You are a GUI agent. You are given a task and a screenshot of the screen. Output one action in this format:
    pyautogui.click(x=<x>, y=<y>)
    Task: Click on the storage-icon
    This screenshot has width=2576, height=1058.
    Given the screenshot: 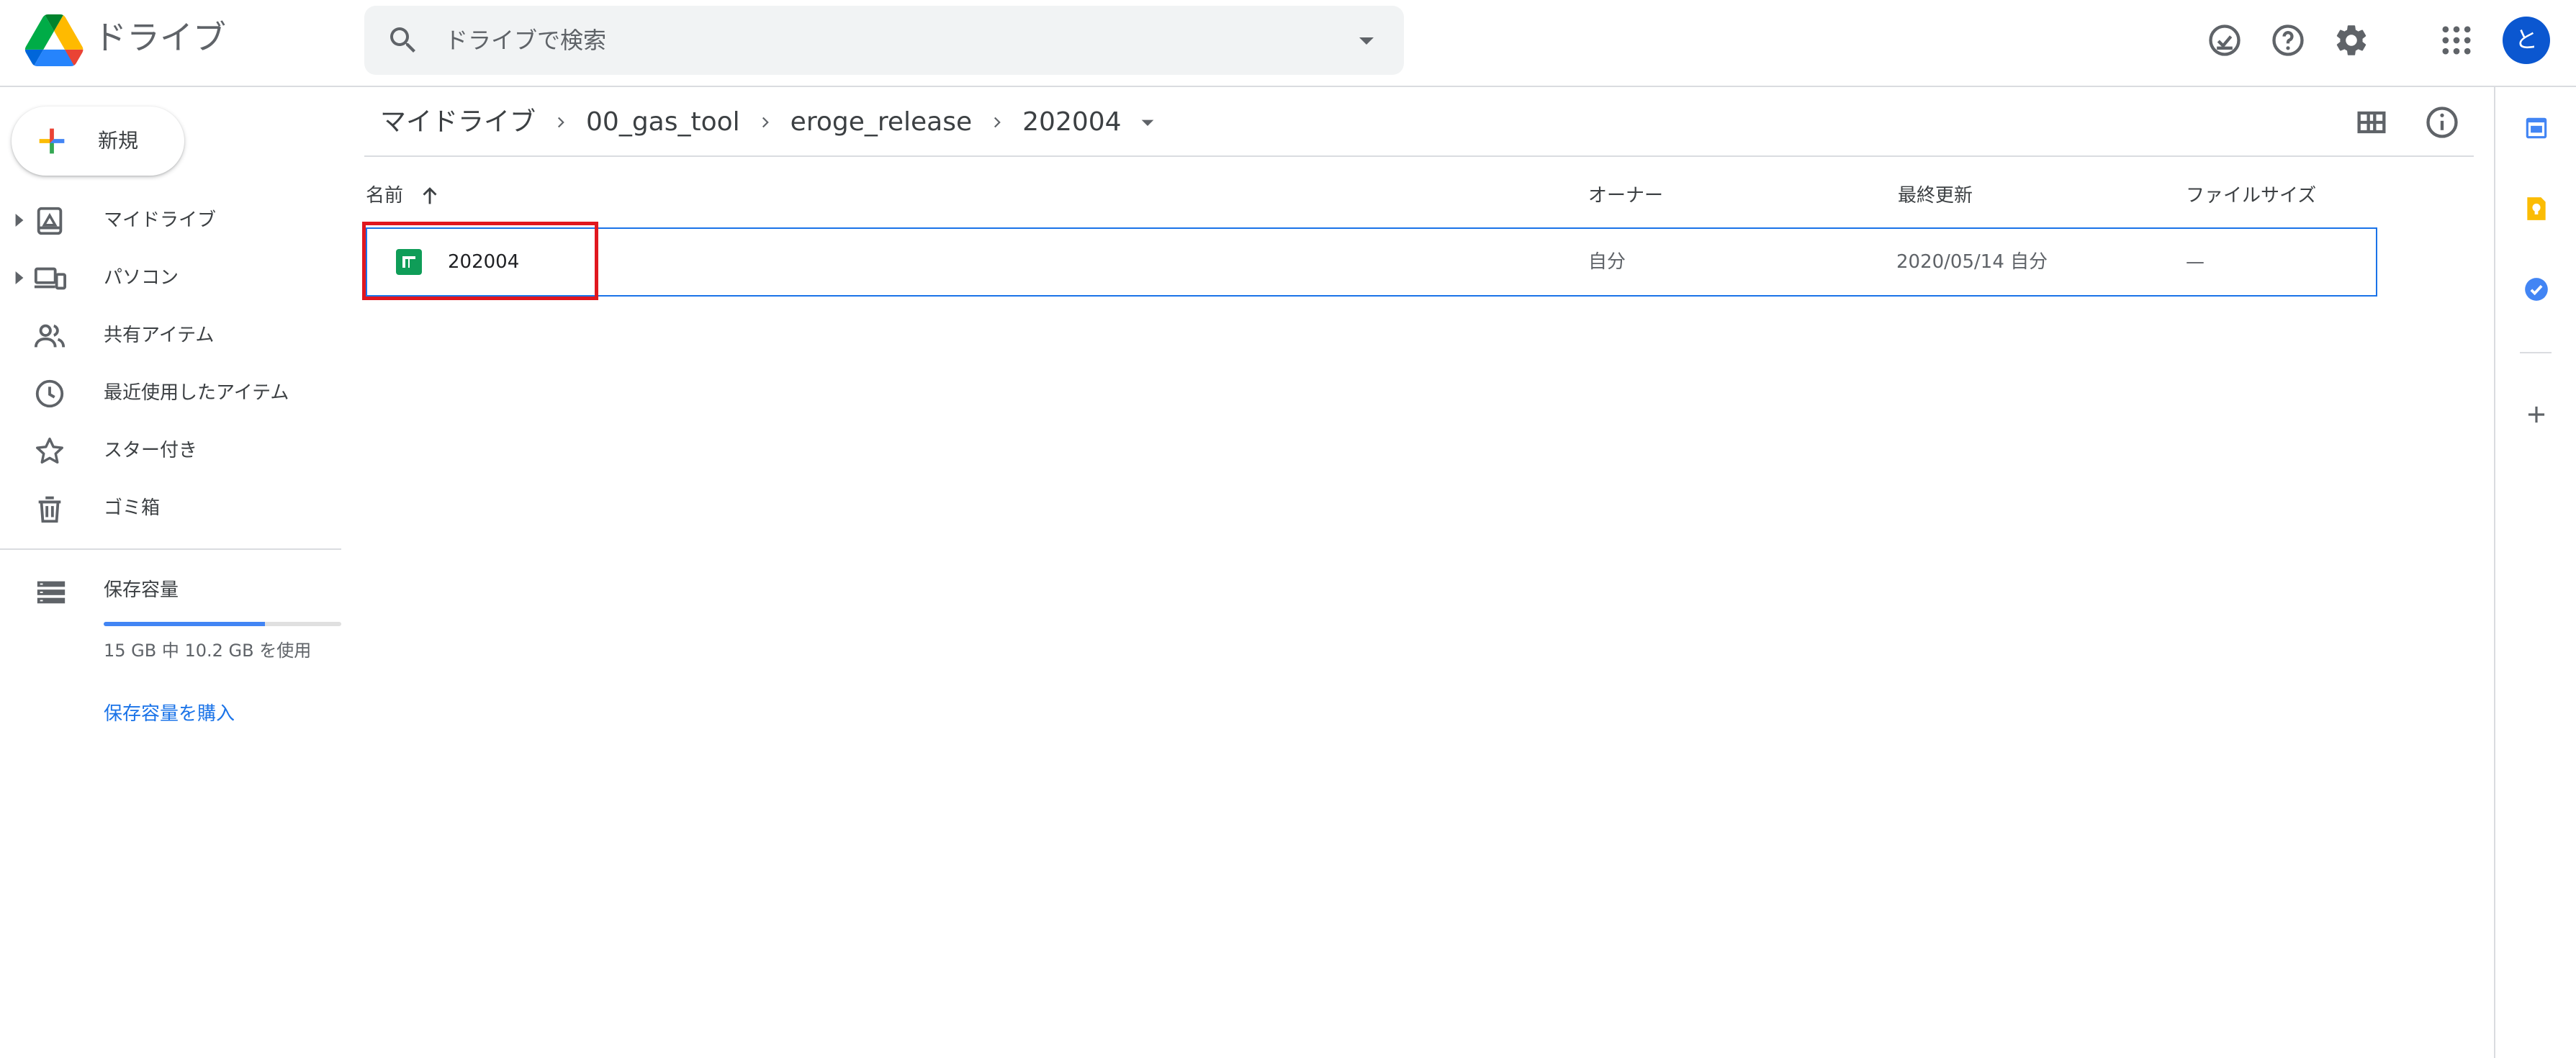 What is the action you would take?
    pyautogui.click(x=51, y=592)
    